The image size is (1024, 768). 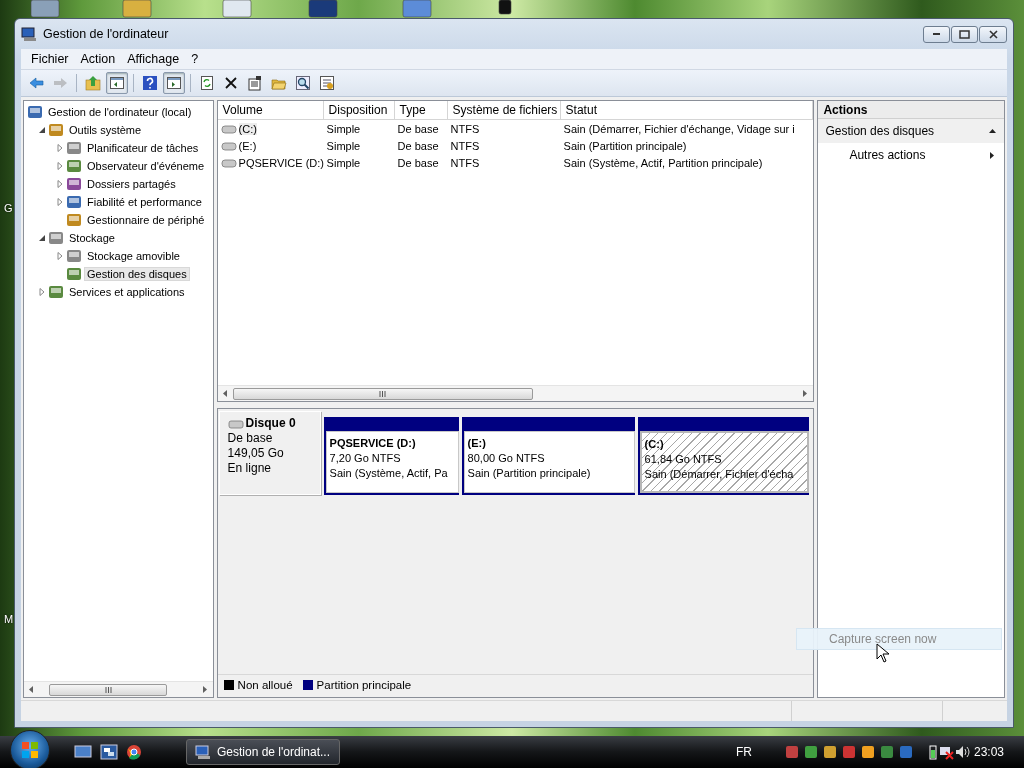 I want to click on partition-status: Sain (Partition principale), so click(x=529, y=473).